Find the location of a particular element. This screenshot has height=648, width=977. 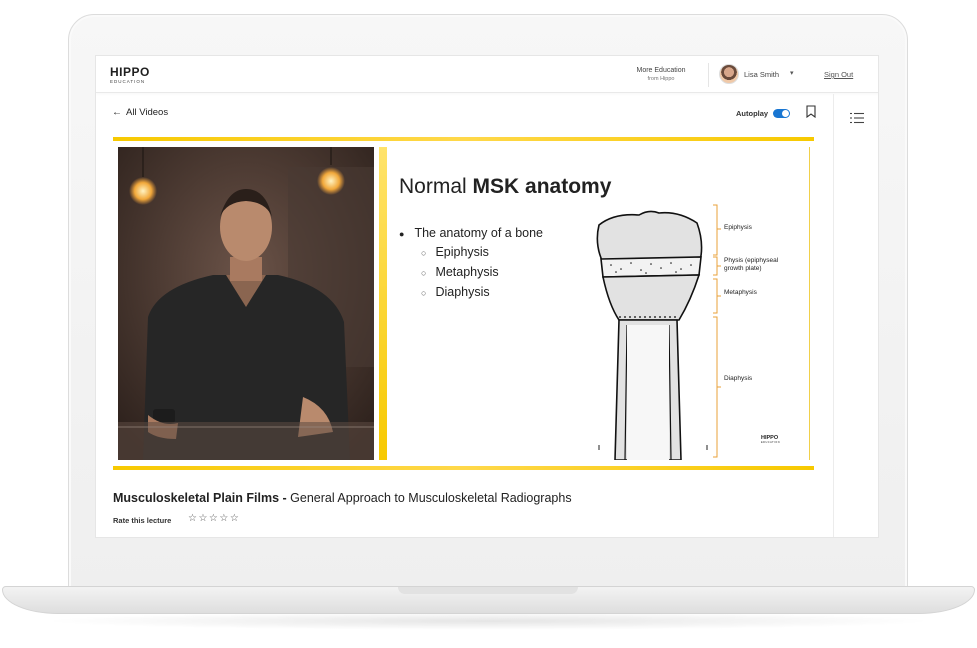

bookmark-icon is located at coordinates (811, 111).